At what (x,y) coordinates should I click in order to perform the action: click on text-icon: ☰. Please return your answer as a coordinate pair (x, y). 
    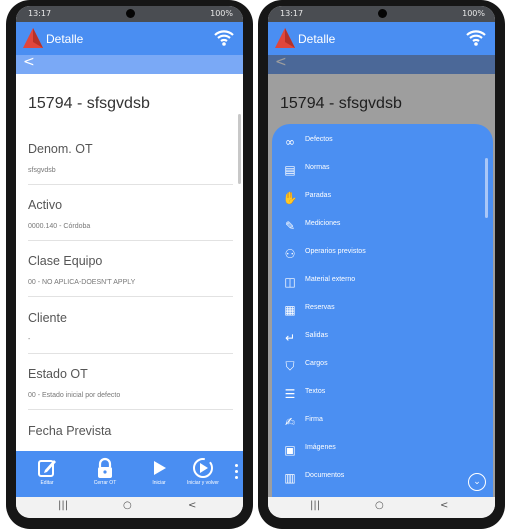
    Looking at the image, I should click on (290, 394).